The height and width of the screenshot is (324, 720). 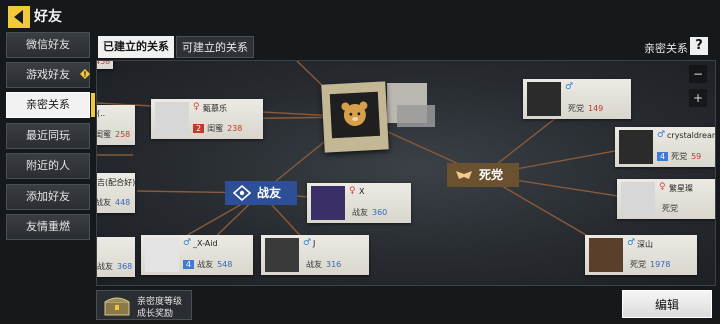 I want to click on friend-name: 甄慕乐, so click(x=215, y=108).